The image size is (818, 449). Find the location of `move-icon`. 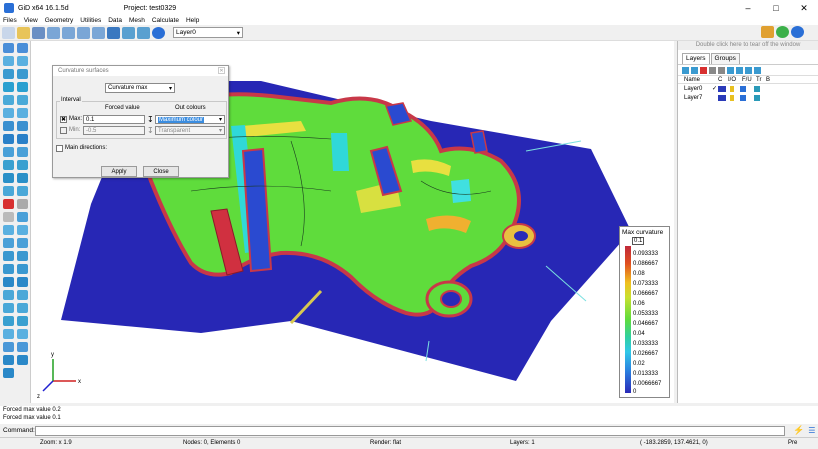

move-icon is located at coordinates (22, 113).